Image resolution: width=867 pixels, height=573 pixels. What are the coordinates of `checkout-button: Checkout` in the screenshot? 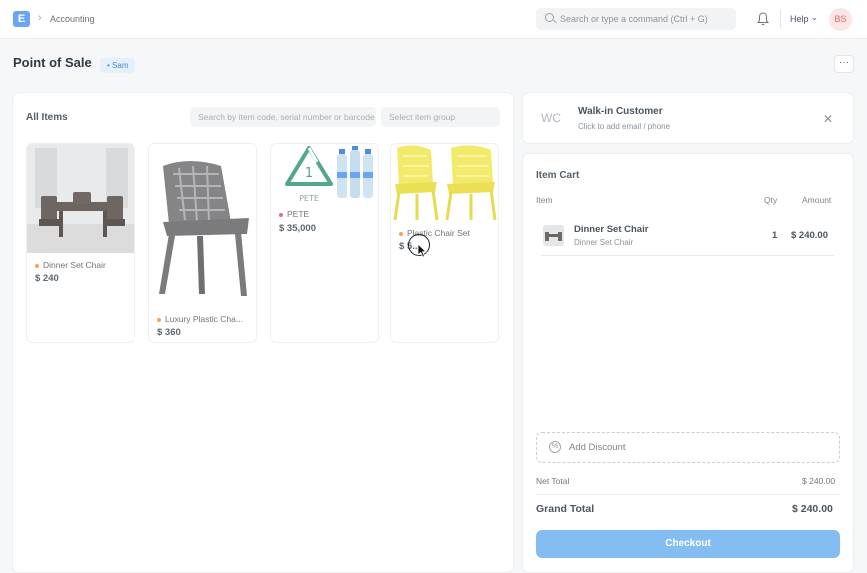 It's located at (688, 544).